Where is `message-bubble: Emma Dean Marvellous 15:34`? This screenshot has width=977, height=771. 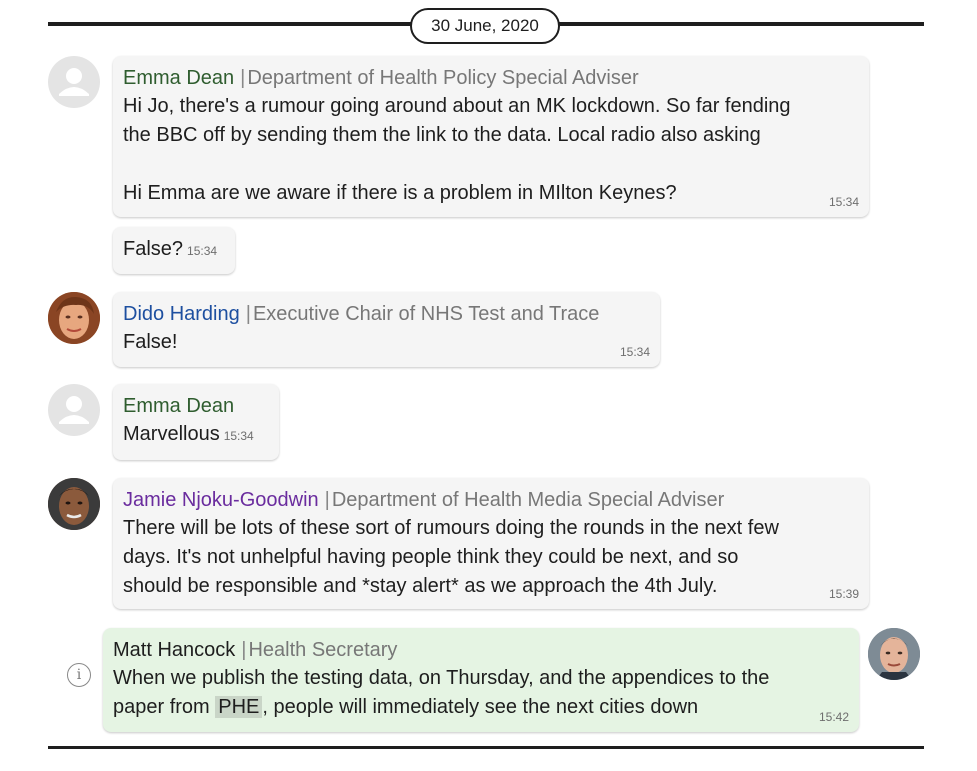
message-bubble: Emma Dean Marvellous 15:34 is located at coordinates (196, 422).